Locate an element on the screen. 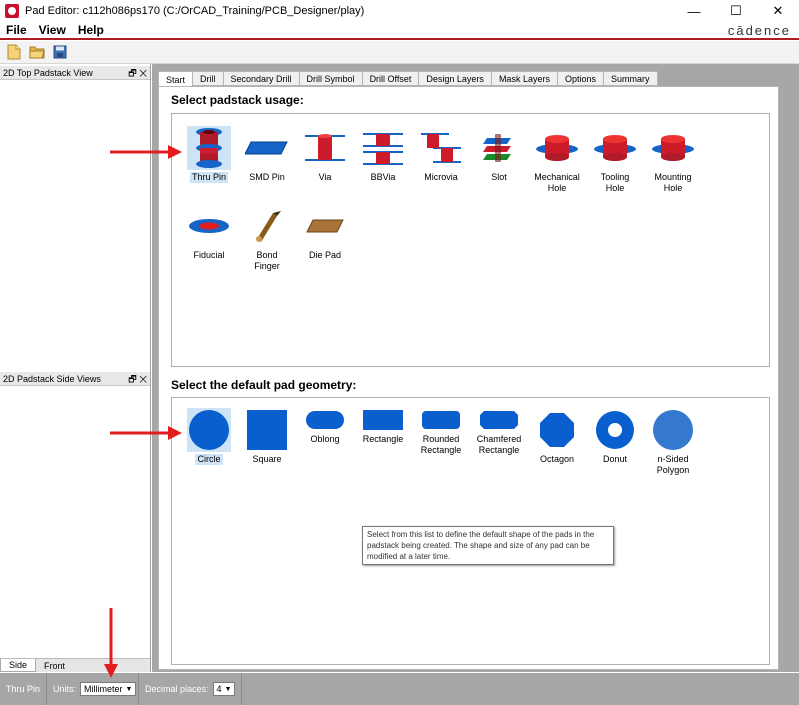 Image resolution: width=799 pixels, height=705 pixels. maximize-button: ☐ is located at coordinates (736, 11).